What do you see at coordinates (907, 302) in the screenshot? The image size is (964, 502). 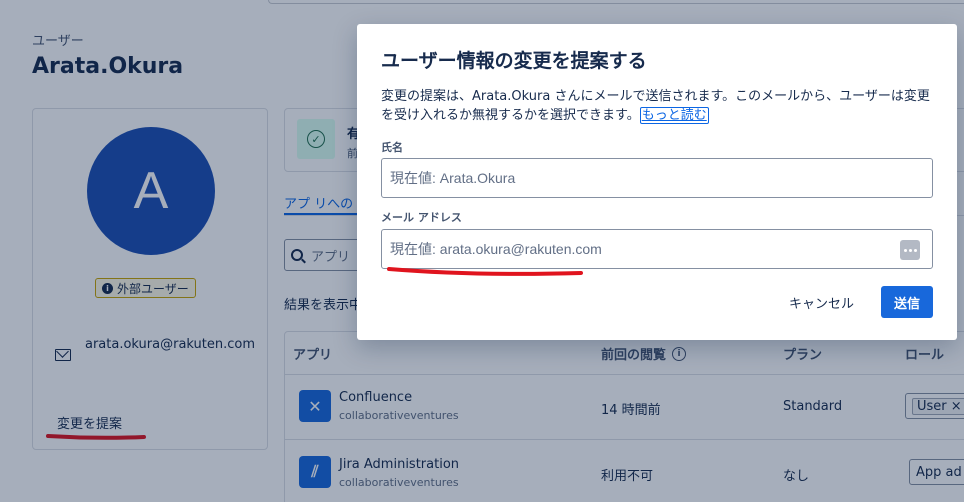 I see `submit-button: 送信` at bounding box center [907, 302].